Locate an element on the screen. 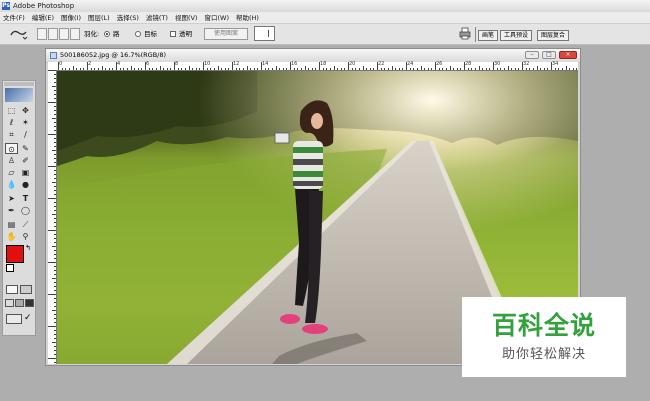  vertical-ruler is located at coordinates (52, 217).